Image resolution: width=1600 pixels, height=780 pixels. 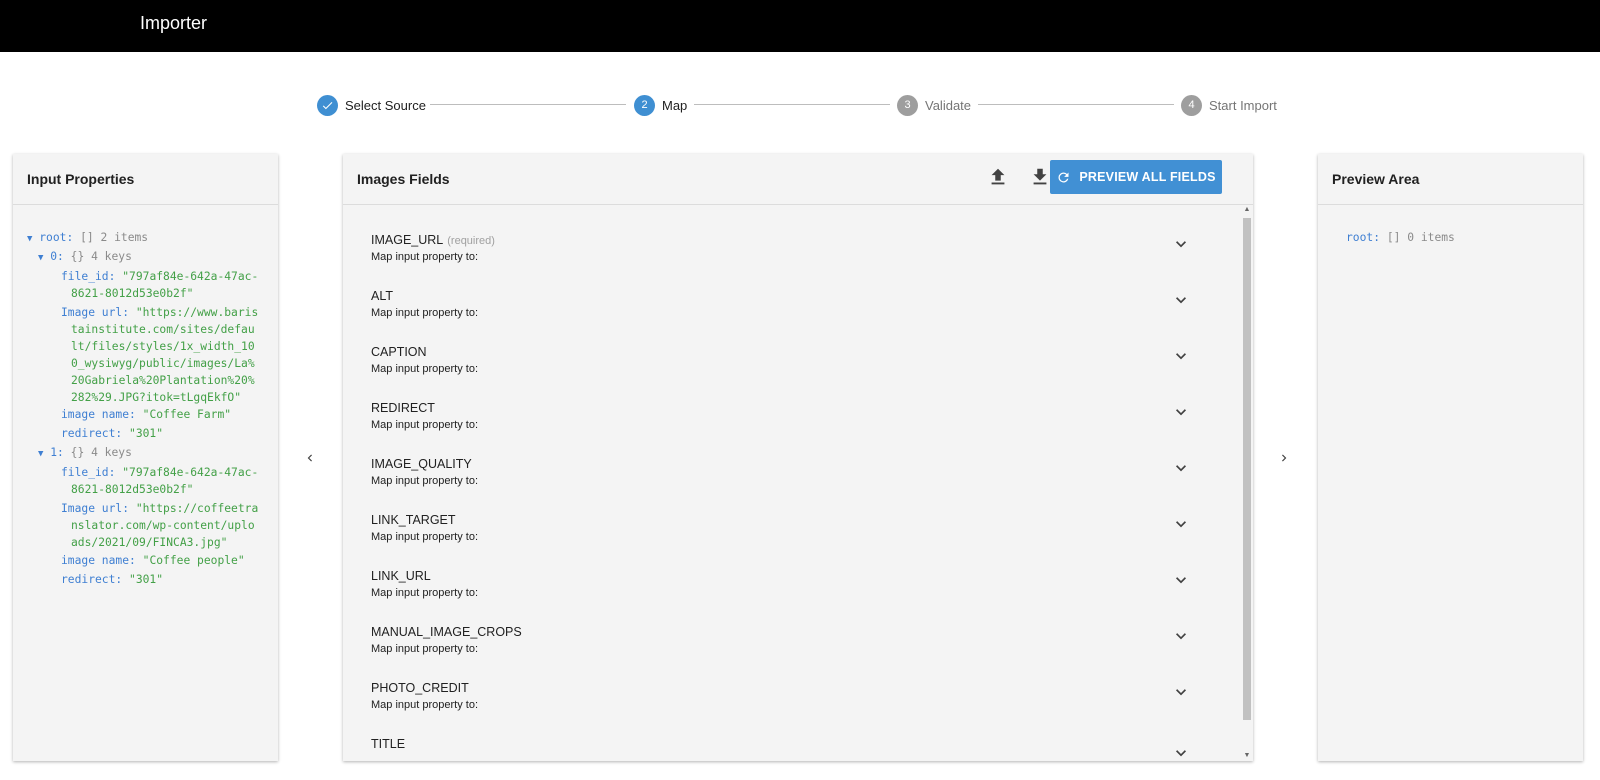 I want to click on tree-prop-row: Image url: "https://coffeetra, so click(x=160, y=508).